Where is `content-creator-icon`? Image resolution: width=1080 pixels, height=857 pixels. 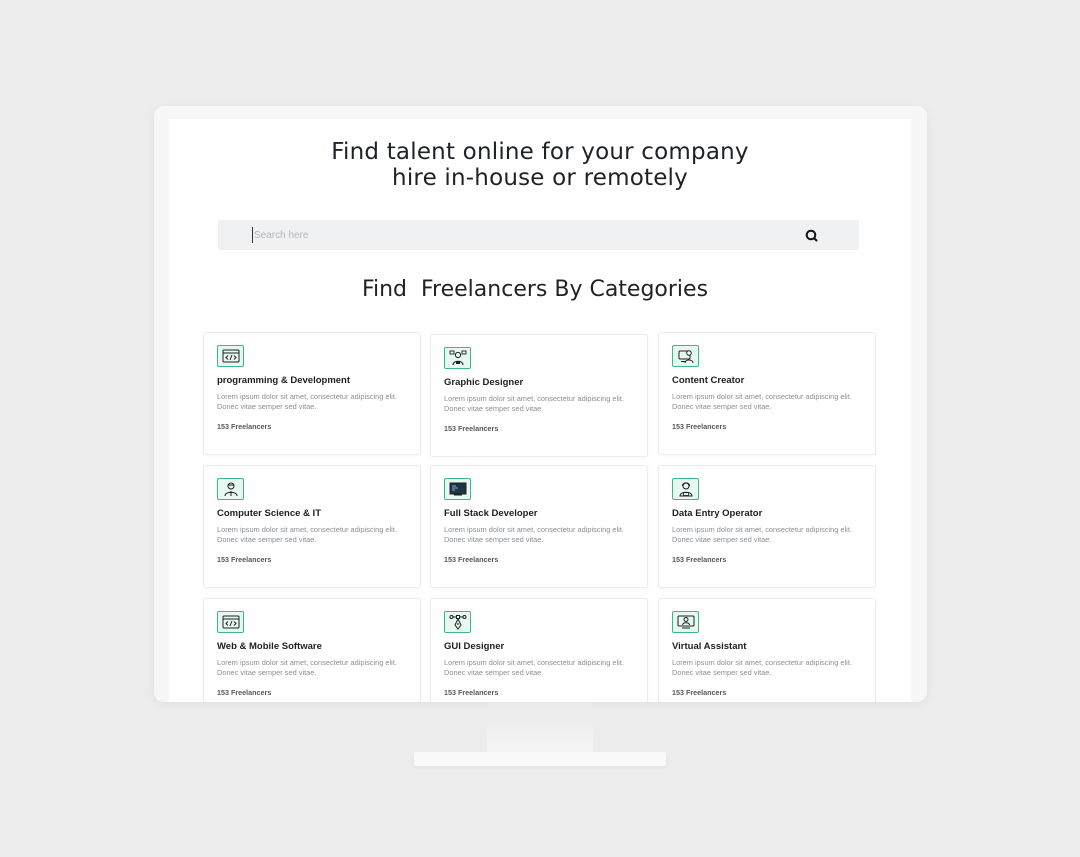 content-creator-icon is located at coordinates (685, 356).